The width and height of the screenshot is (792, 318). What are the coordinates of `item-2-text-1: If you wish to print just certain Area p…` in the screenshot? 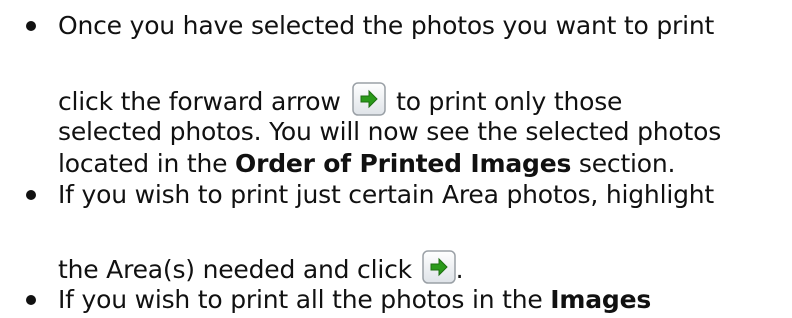 It's located at (386, 194).